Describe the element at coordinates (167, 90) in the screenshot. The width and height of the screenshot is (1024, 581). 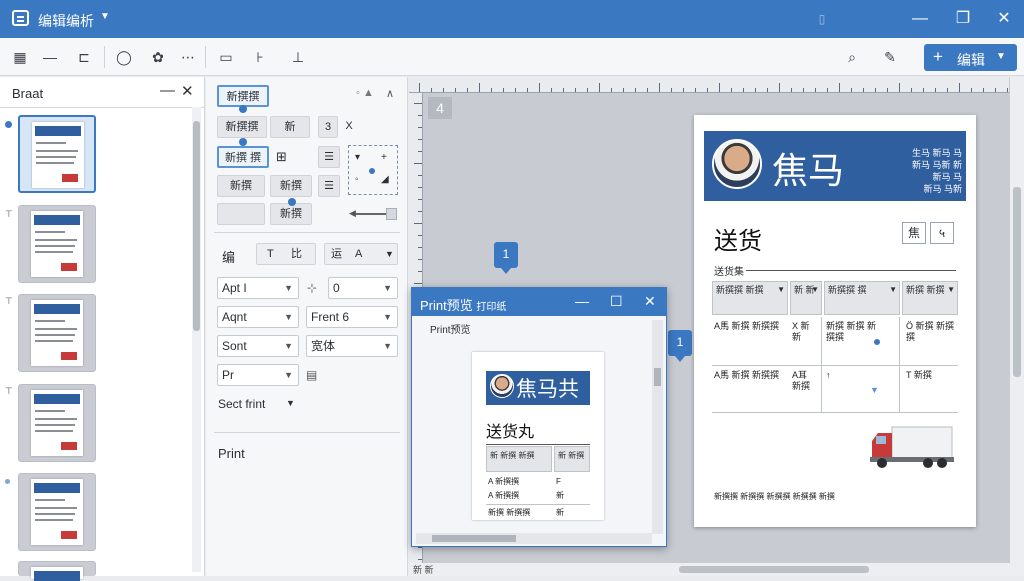
I see `panel-collapse-button: —` at that location.